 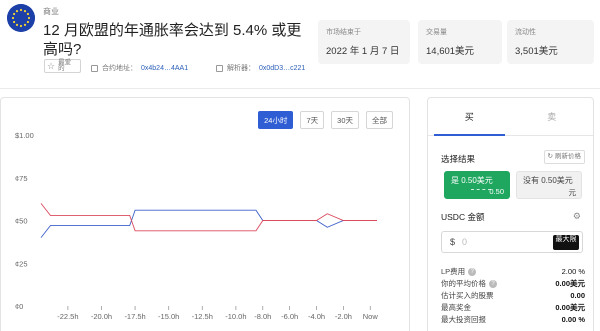 I want to click on outcome-yes-price: 0.50美元, so click(x=477, y=180).